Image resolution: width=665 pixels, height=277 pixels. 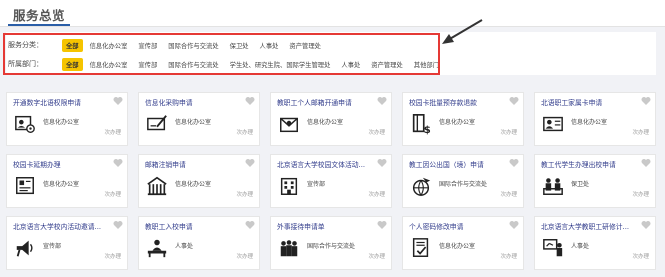 I want to click on service-card: 邮箱注销申请 信息化办公室 次办理, so click(x=199, y=181).